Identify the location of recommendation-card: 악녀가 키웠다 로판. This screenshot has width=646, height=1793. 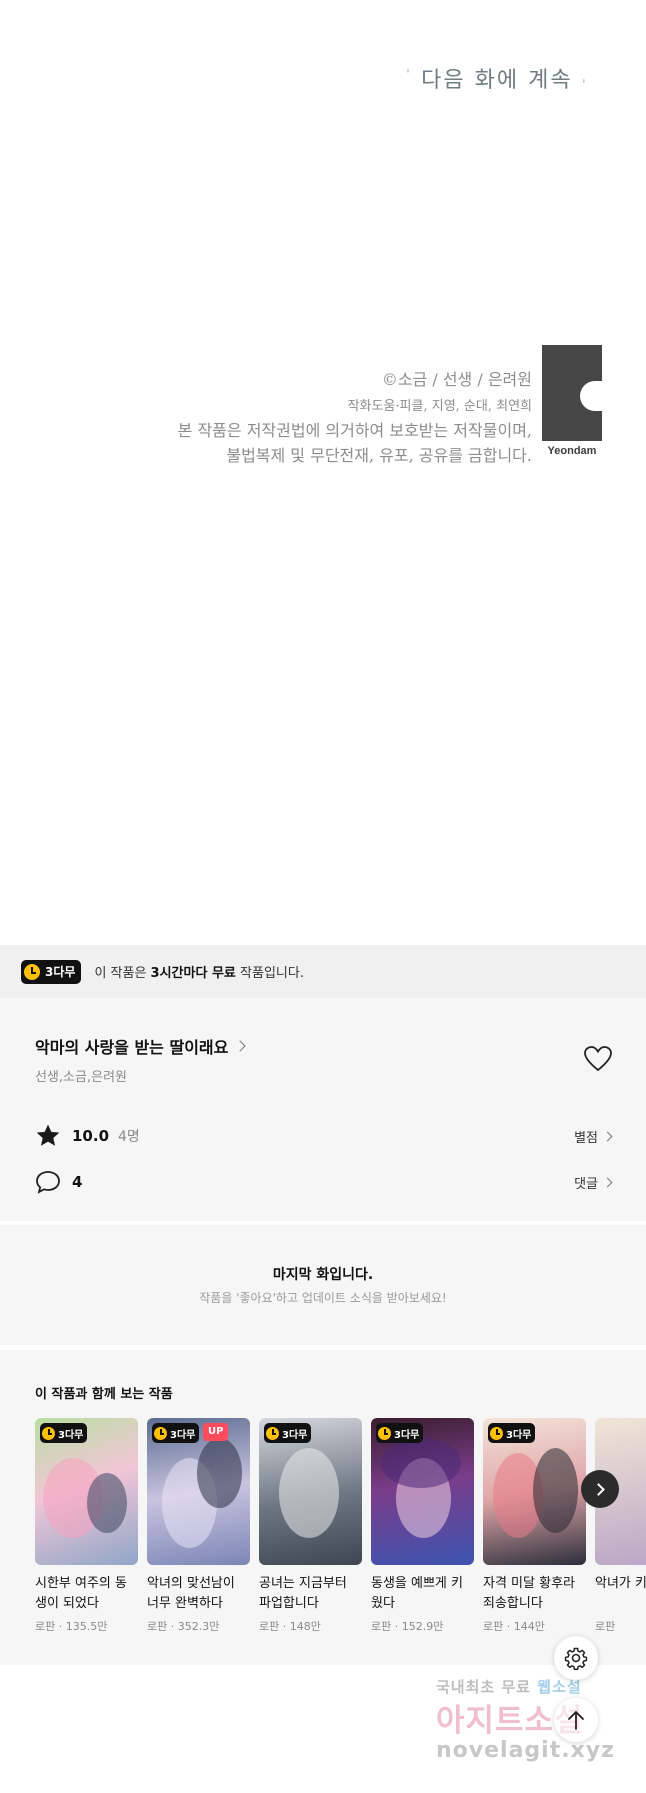
(620, 1526).